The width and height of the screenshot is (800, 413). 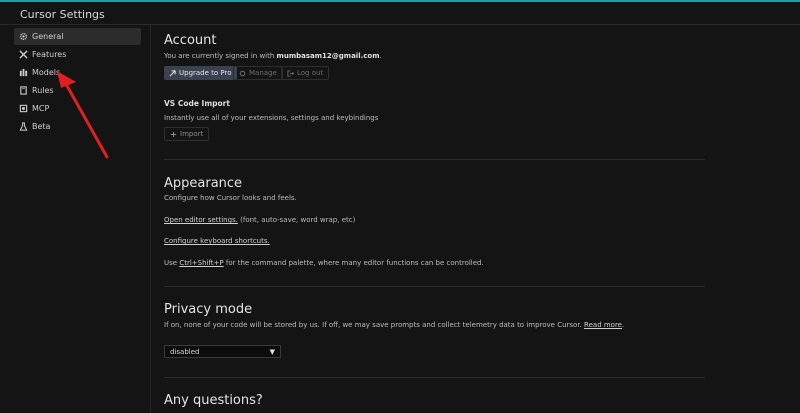 I want to click on keyboard-shortcuts-line: Configure keyboard shortcuts., so click(x=217, y=241).